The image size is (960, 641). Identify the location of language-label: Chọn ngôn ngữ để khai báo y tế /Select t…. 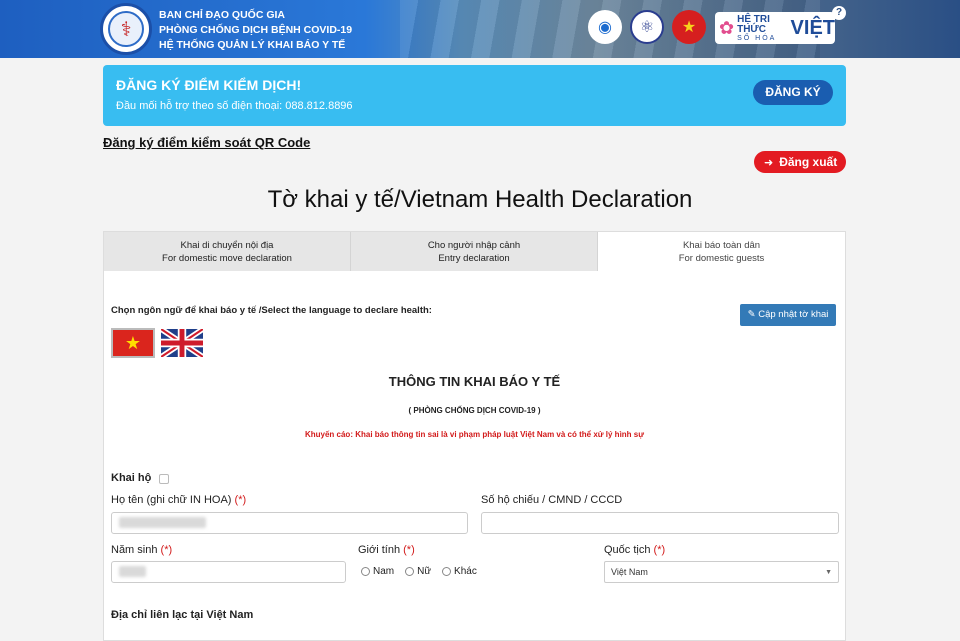
(271, 310).